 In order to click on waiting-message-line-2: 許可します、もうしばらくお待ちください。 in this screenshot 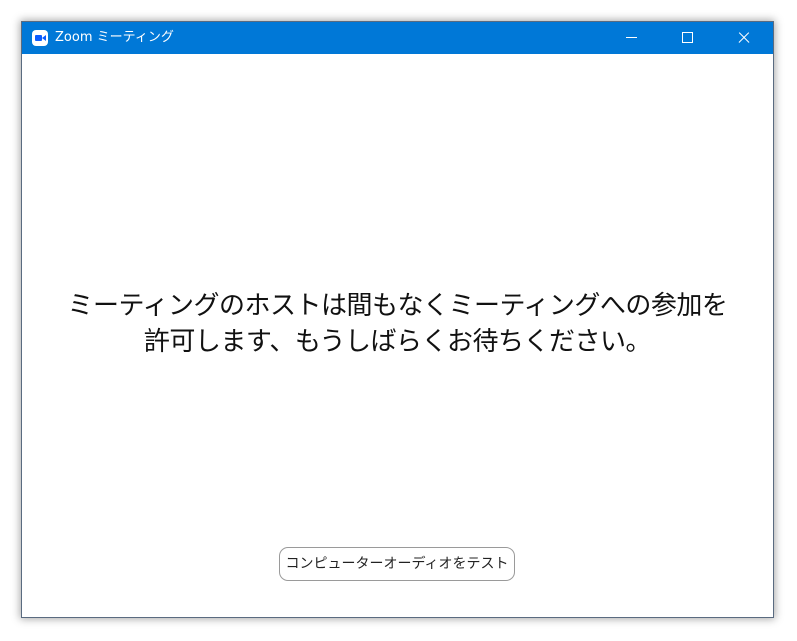, I will do `click(397, 342)`.